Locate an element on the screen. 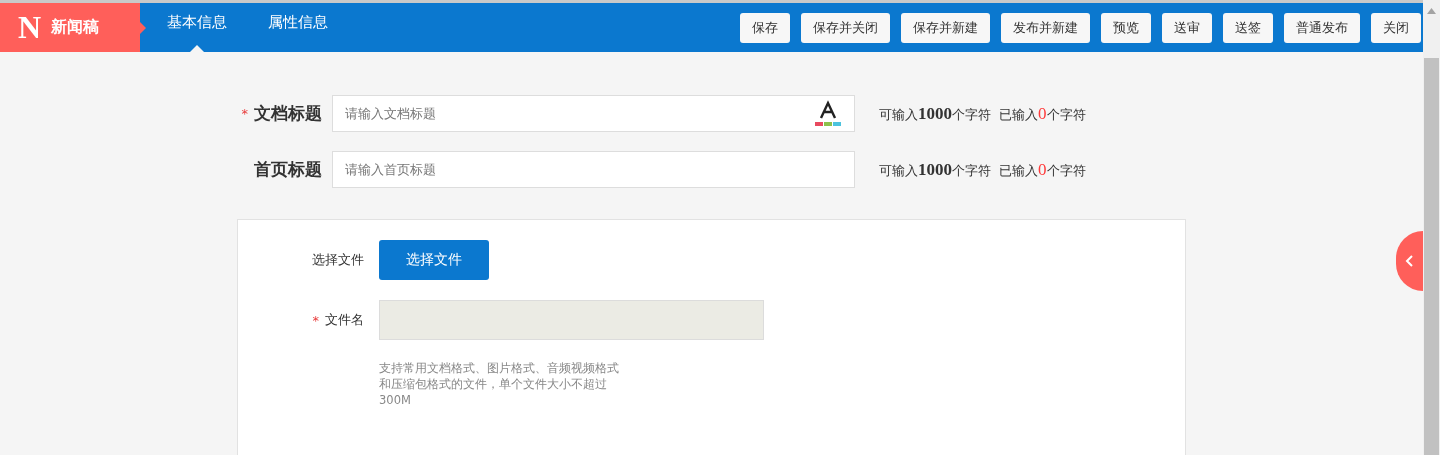 Image resolution: width=1440 pixels, height=455 pixels. help-text: 支持常用文档格式、图片格式、音频视频格式 和压缩包格式的文件，单个文件大小不超过 300M is located at coordinates (499, 384).